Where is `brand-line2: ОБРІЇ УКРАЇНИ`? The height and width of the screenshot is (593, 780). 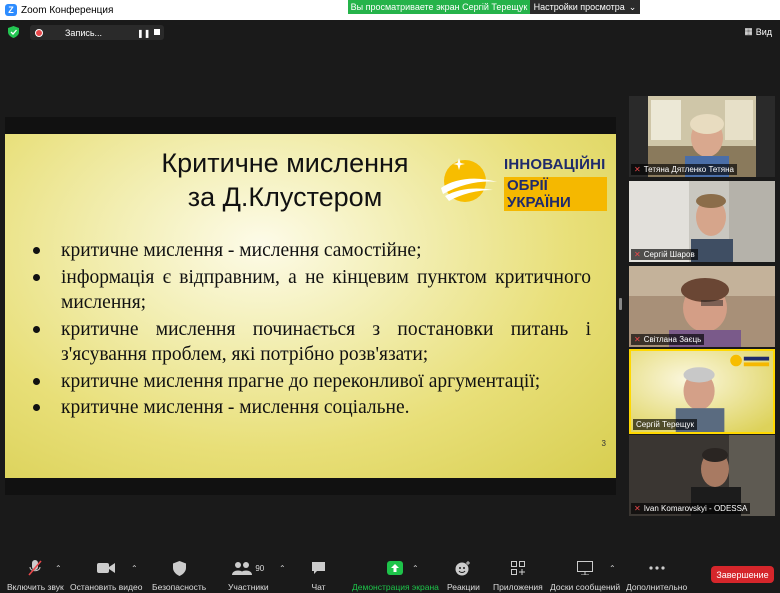 brand-line2: ОБРІЇ УКРАЇНИ is located at coordinates (555, 194).